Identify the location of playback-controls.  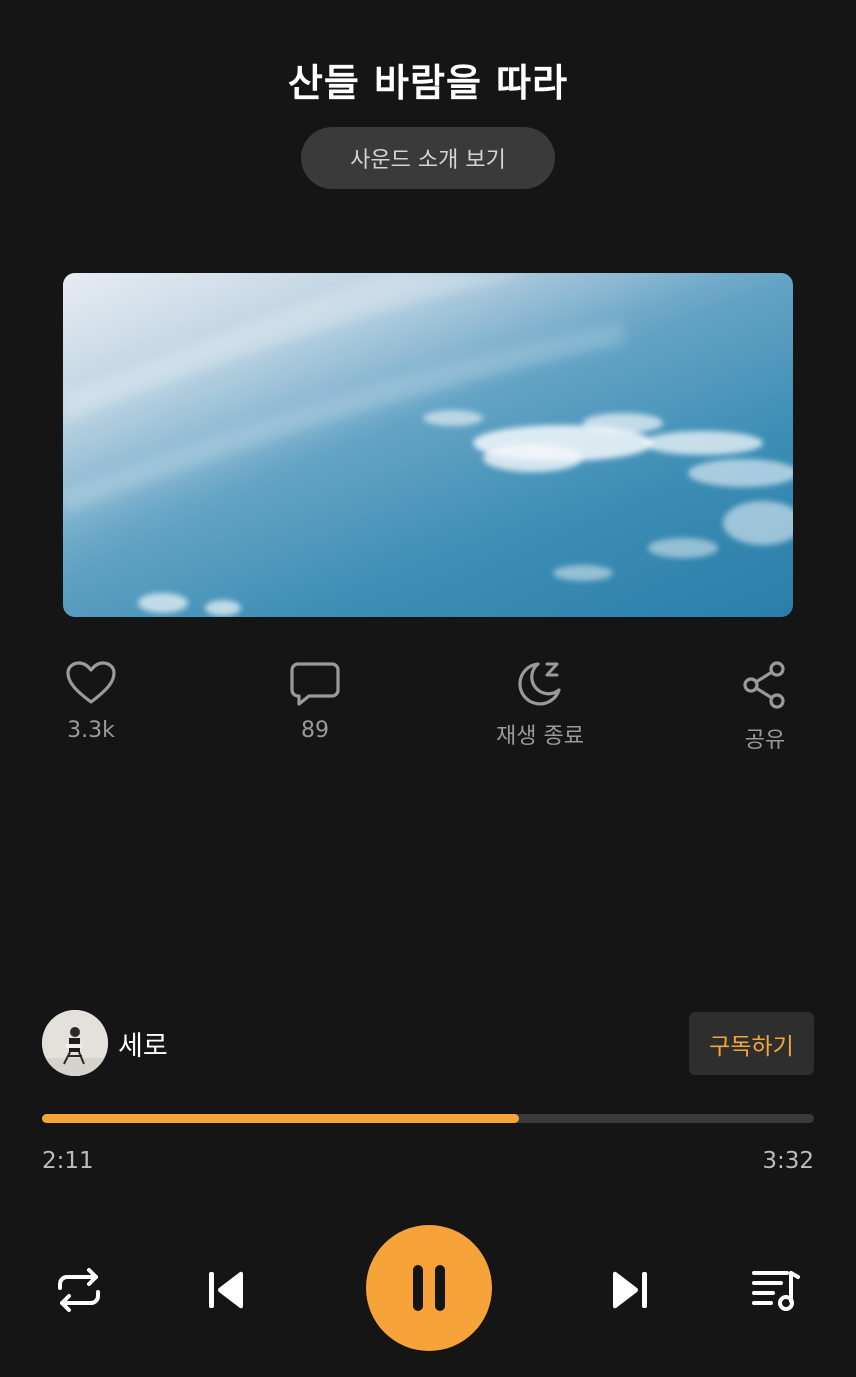
(428, 1290).